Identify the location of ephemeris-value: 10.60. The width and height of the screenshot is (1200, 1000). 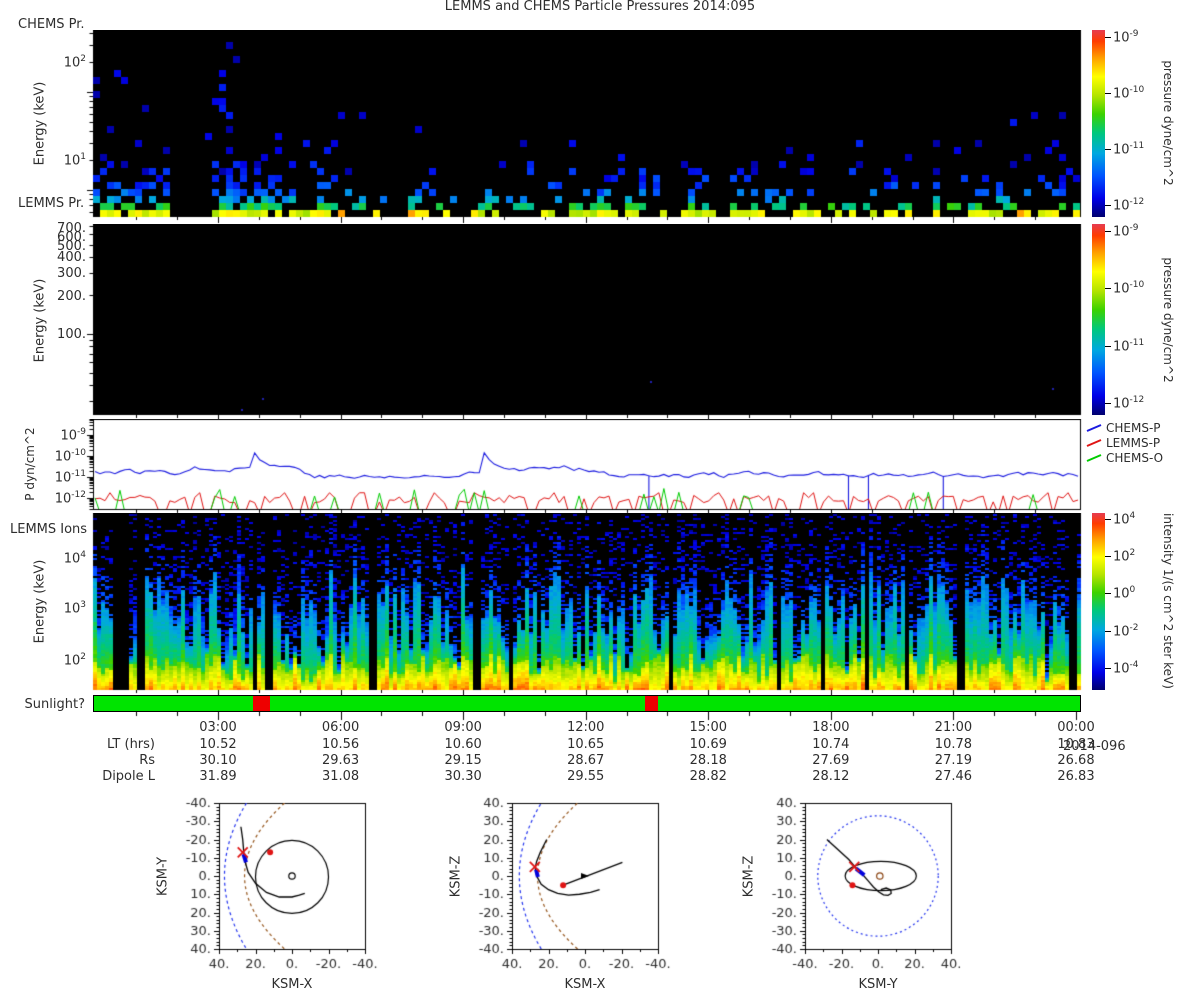
(463, 744).